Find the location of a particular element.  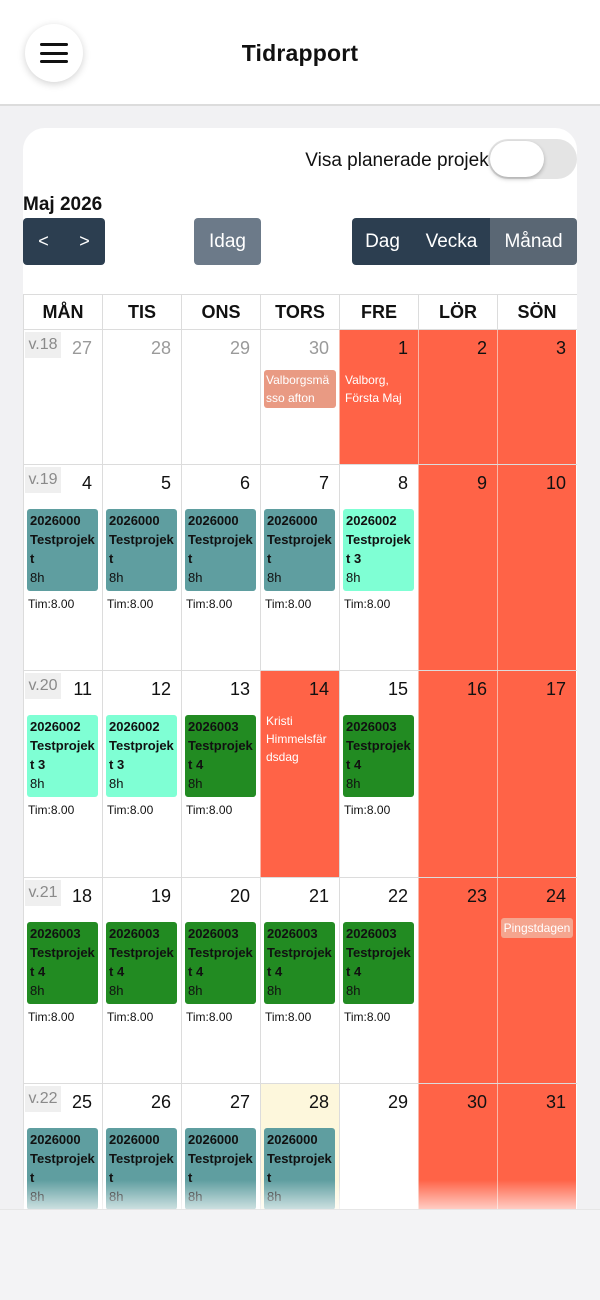

day-cell: 28 is located at coordinates (141, 397).